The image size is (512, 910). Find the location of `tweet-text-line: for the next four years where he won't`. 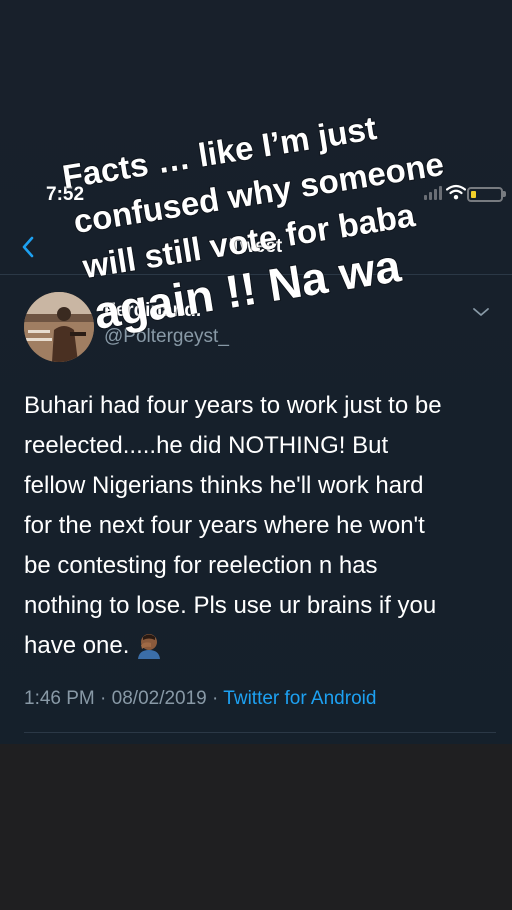

tweet-text-line: for the next four years where he won't is located at coordinates (224, 525).